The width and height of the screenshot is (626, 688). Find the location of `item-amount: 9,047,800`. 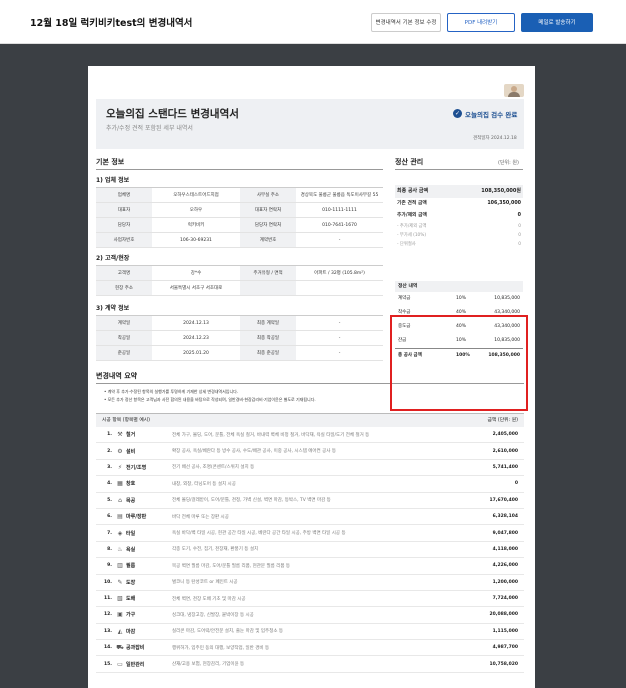

item-amount: 9,047,800 is located at coordinates (505, 533).